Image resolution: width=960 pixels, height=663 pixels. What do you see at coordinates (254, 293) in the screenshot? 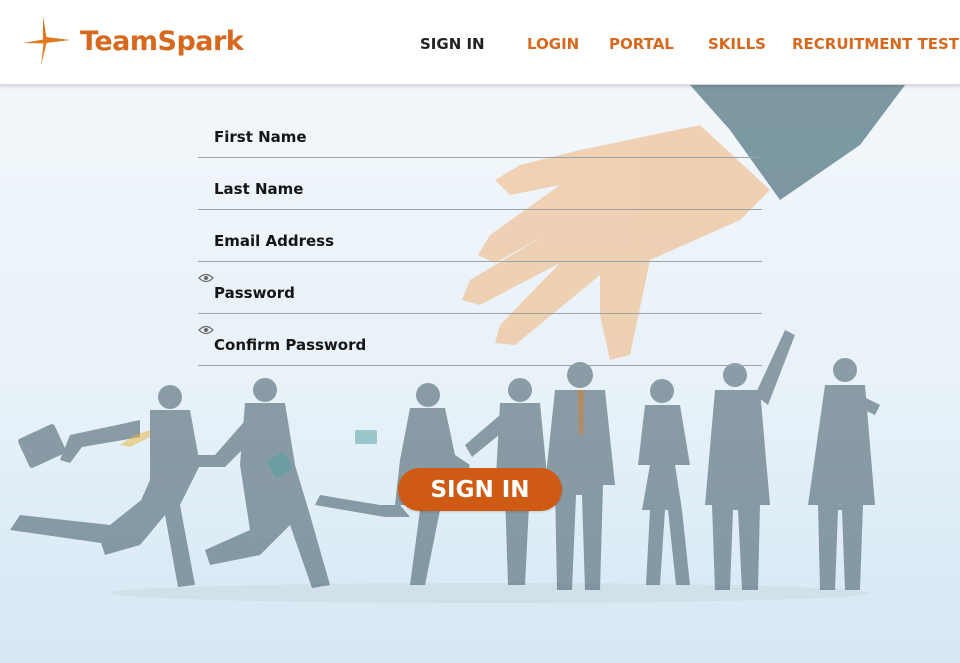
I see `password-label: Password` at bounding box center [254, 293].